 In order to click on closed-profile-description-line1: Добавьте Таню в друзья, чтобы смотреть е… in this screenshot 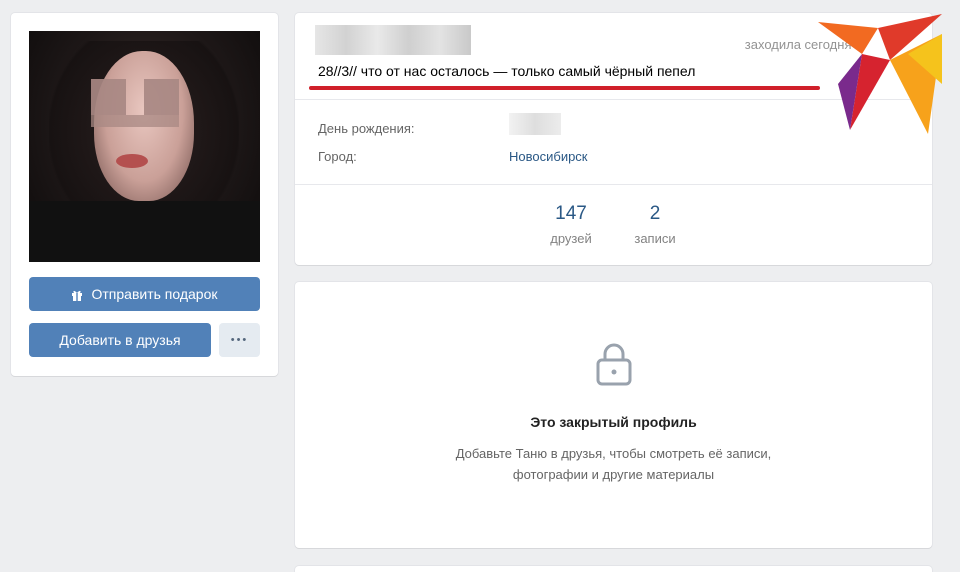, I will do `click(613, 453)`.